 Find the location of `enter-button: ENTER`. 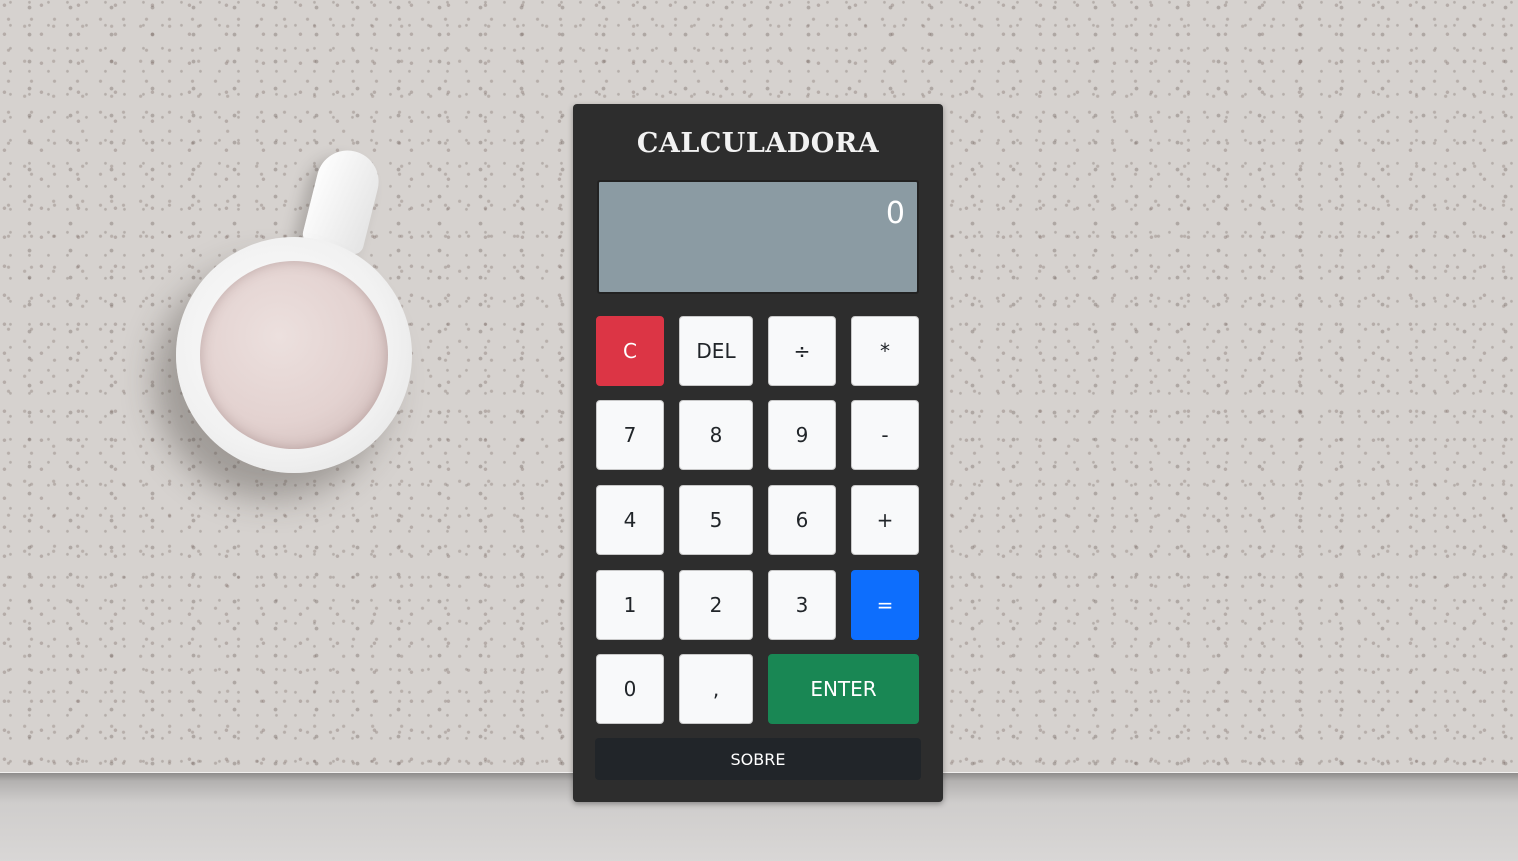

enter-button: ENTER is located at coordinates (843, 689).